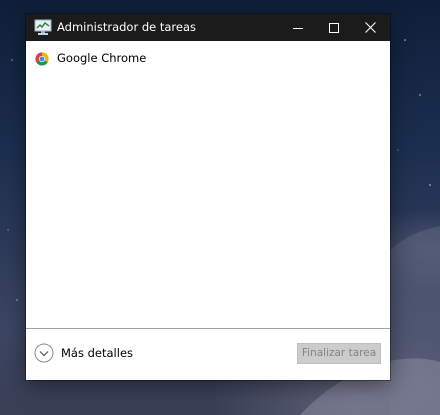 The width and height of the screenshot is (440, 415). I want to click on close-icon, so click(370, 27).